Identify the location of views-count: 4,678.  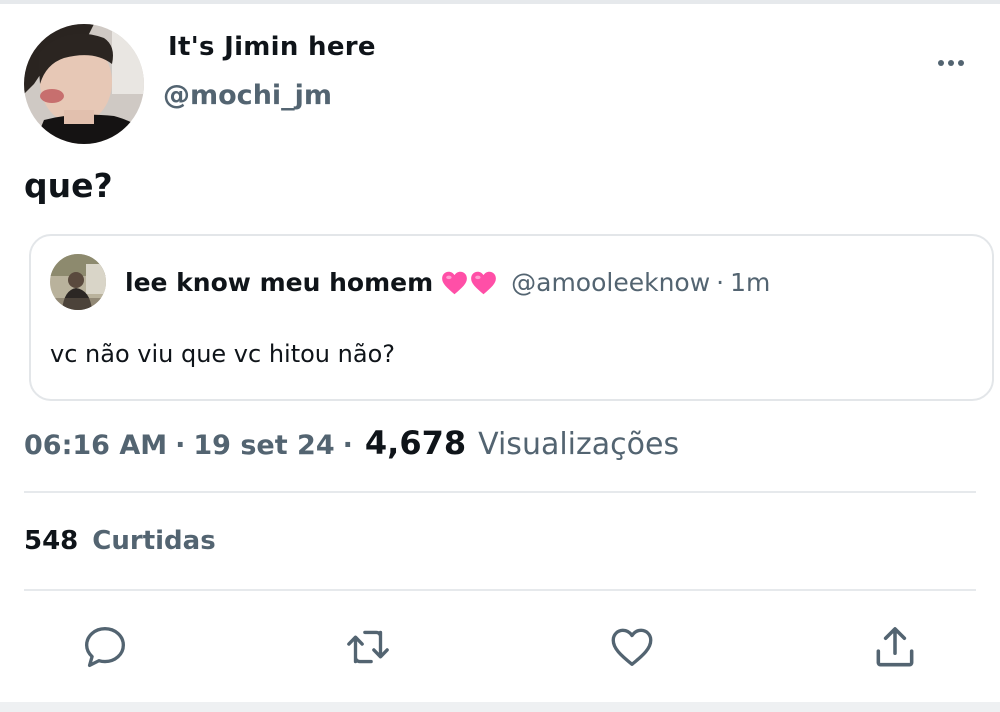
(415, 443).